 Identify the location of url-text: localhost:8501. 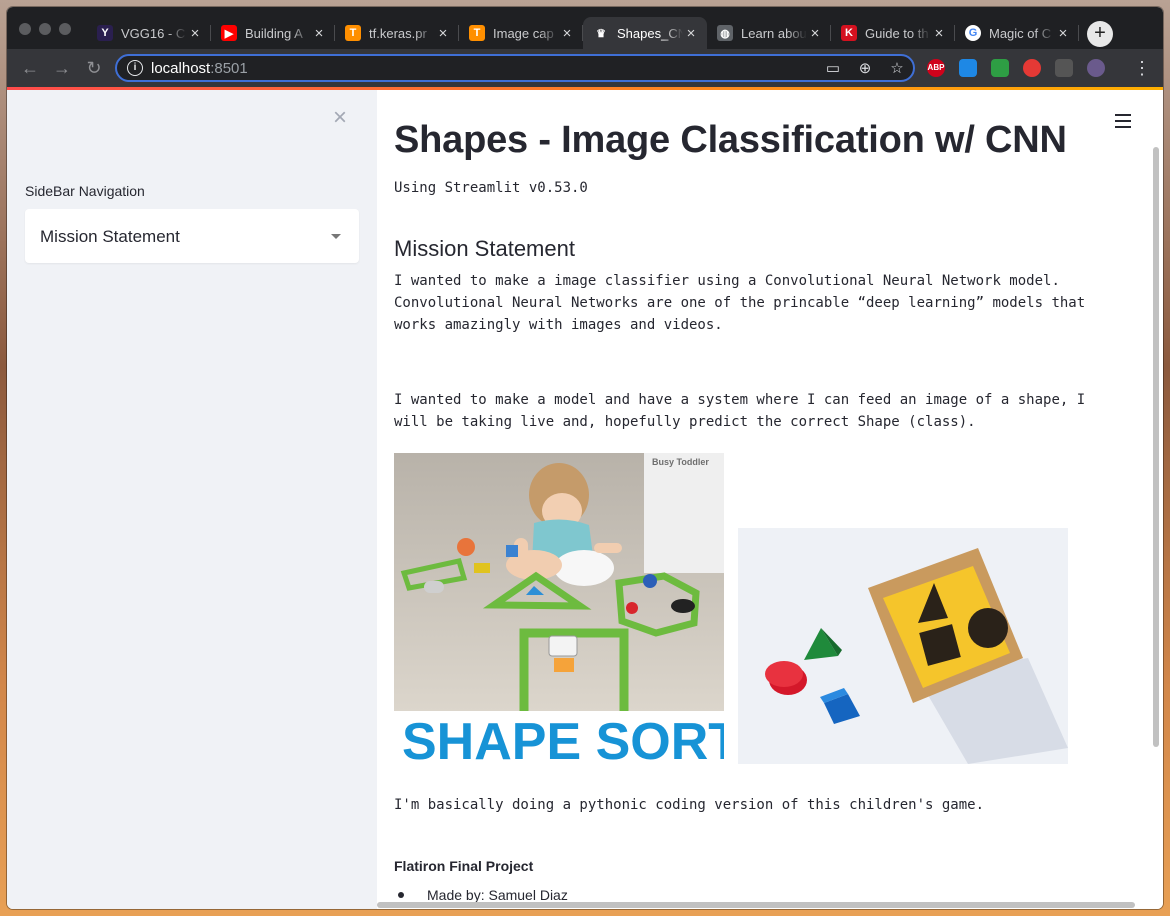
(199, 68).